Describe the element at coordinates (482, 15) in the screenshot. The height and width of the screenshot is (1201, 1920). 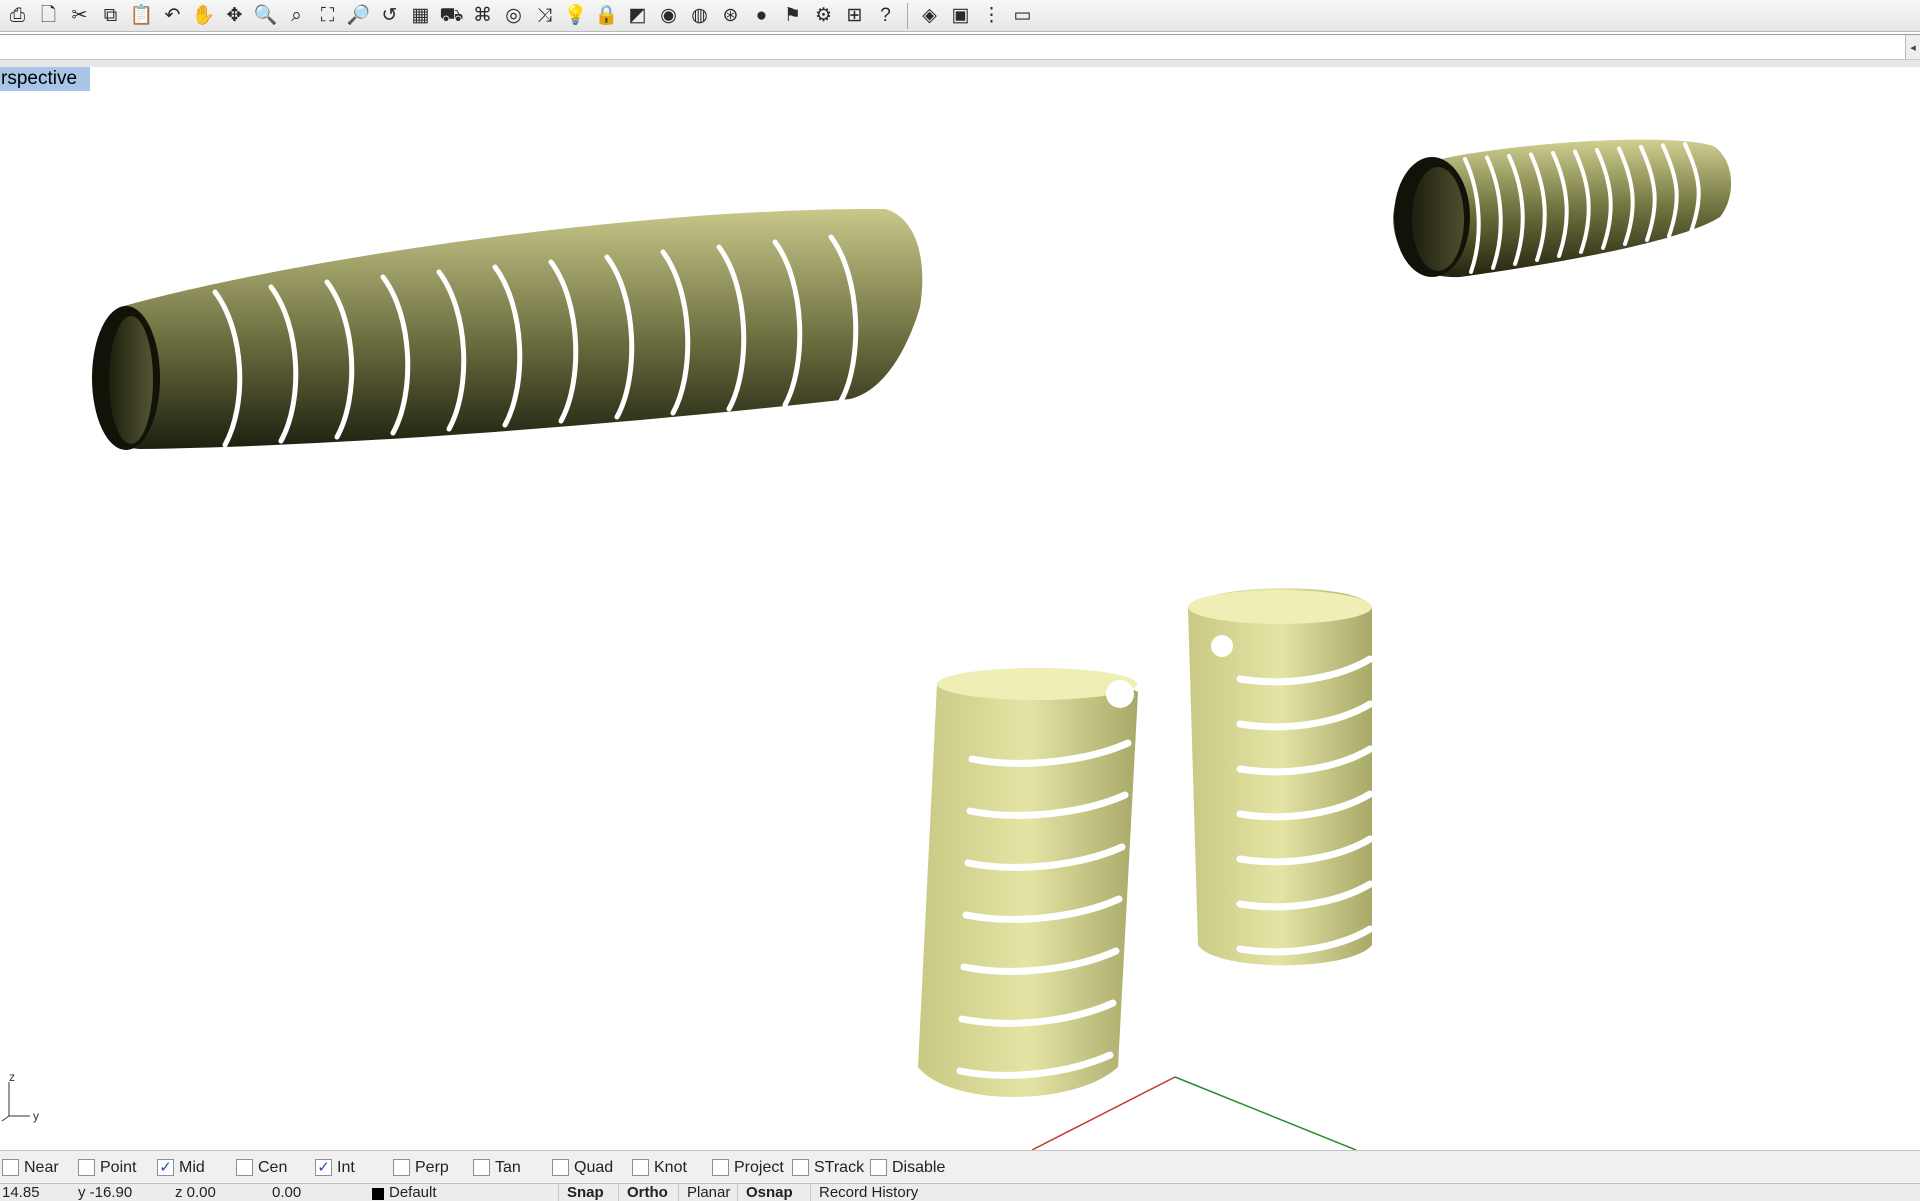
I see `gumball-icon: ⌘` at that location.